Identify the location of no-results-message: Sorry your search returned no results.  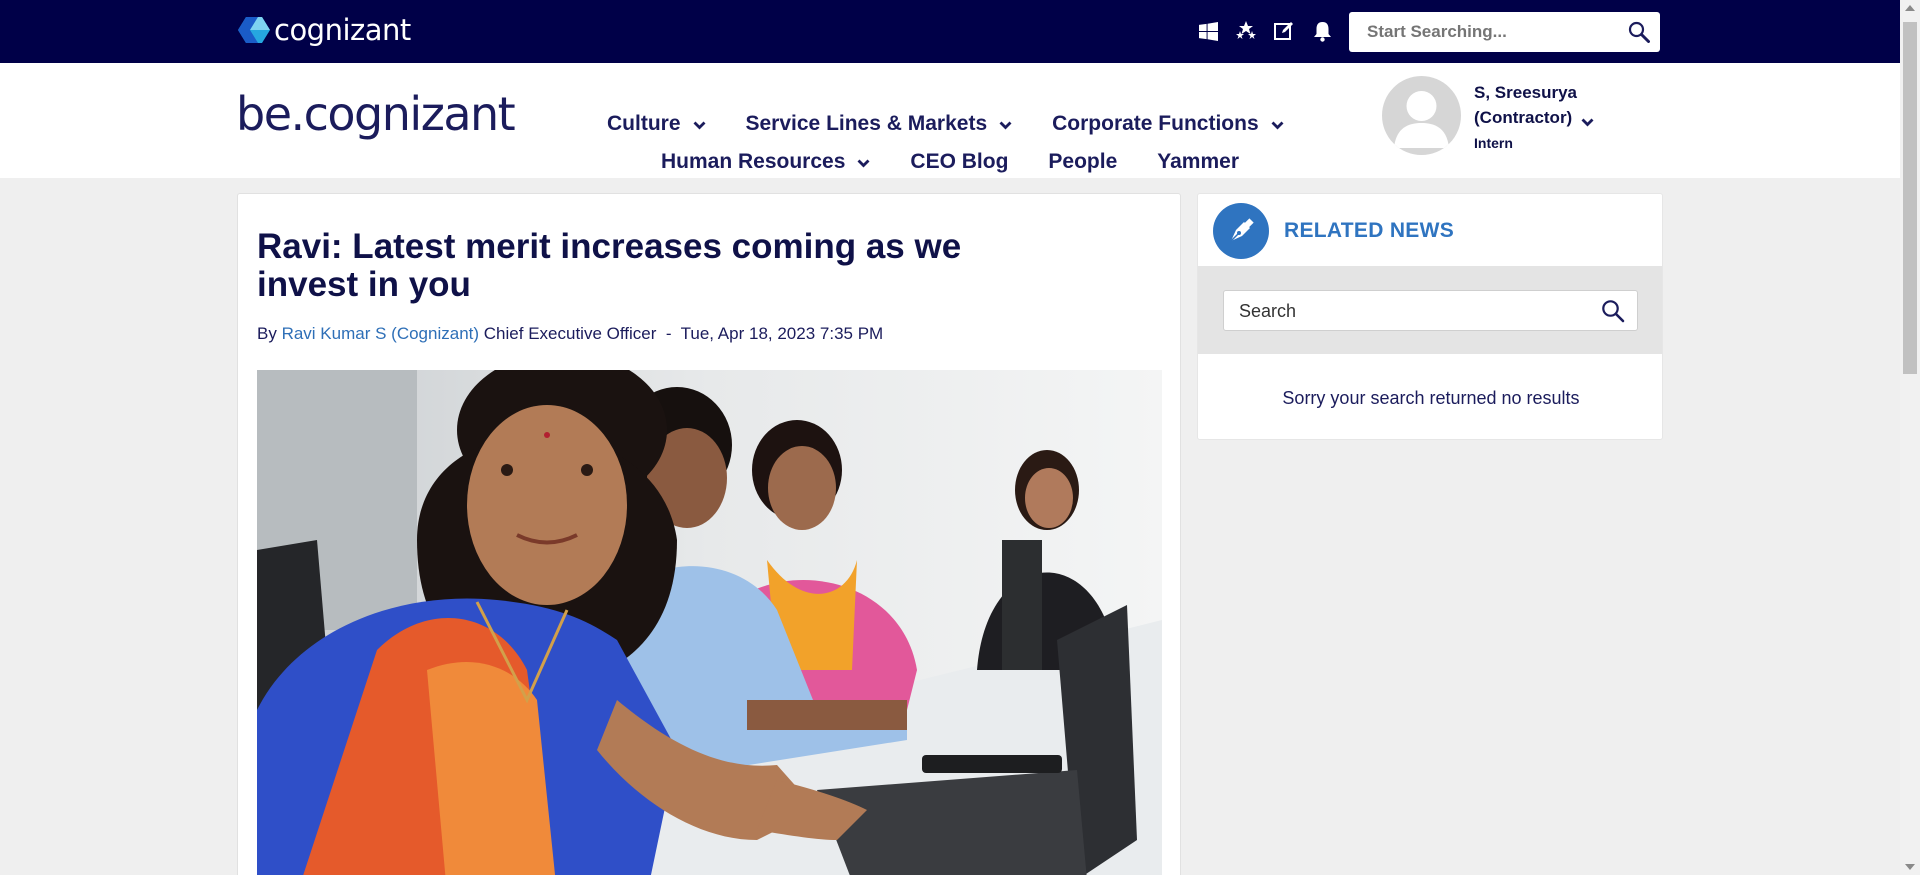
(1431, 398).